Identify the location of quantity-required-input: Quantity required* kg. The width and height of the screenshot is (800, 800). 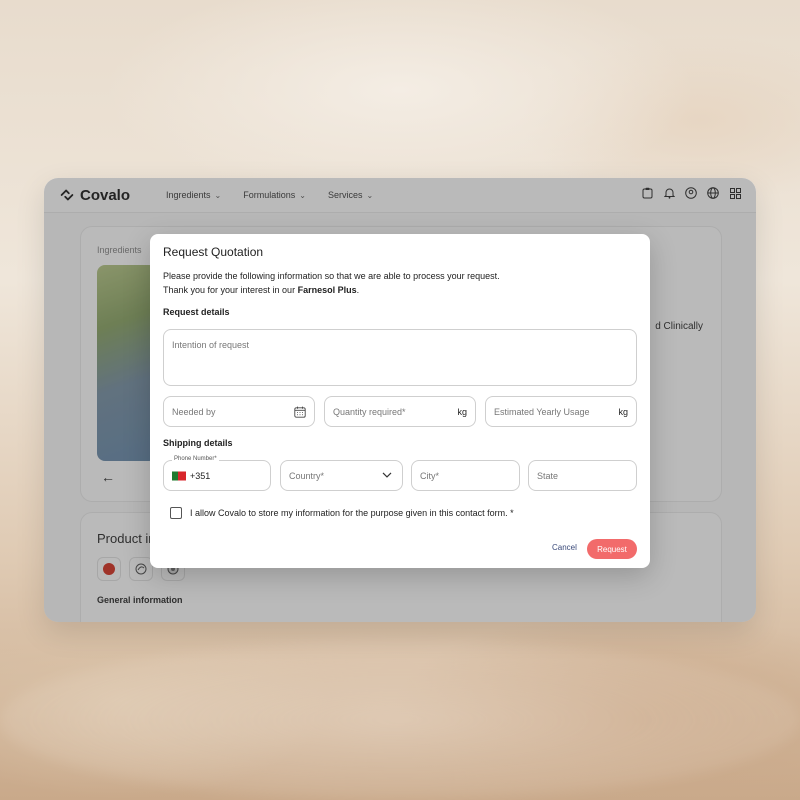
(400, 411).